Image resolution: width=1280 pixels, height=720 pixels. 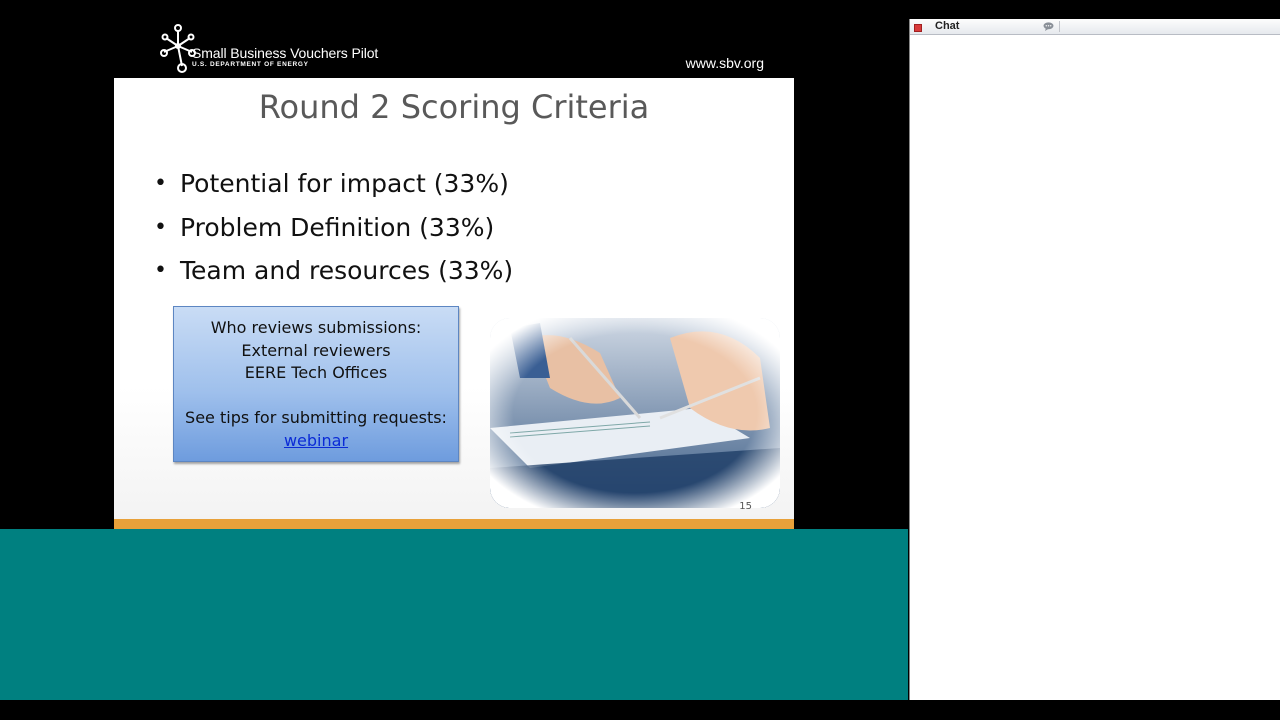 What do you see at coordinates (250, 64) in the screenshot?
I see `brand-subtitle: U.S. DEPARTMENT OF ENERGY` at bounding box center [250, 64].